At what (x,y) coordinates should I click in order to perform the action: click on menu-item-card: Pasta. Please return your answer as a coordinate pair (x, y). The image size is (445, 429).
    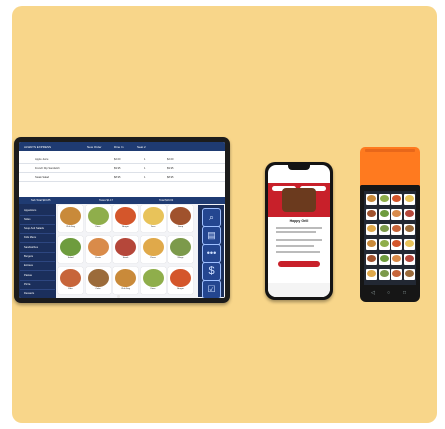
    Looking at the image, I should click on (98, 249).